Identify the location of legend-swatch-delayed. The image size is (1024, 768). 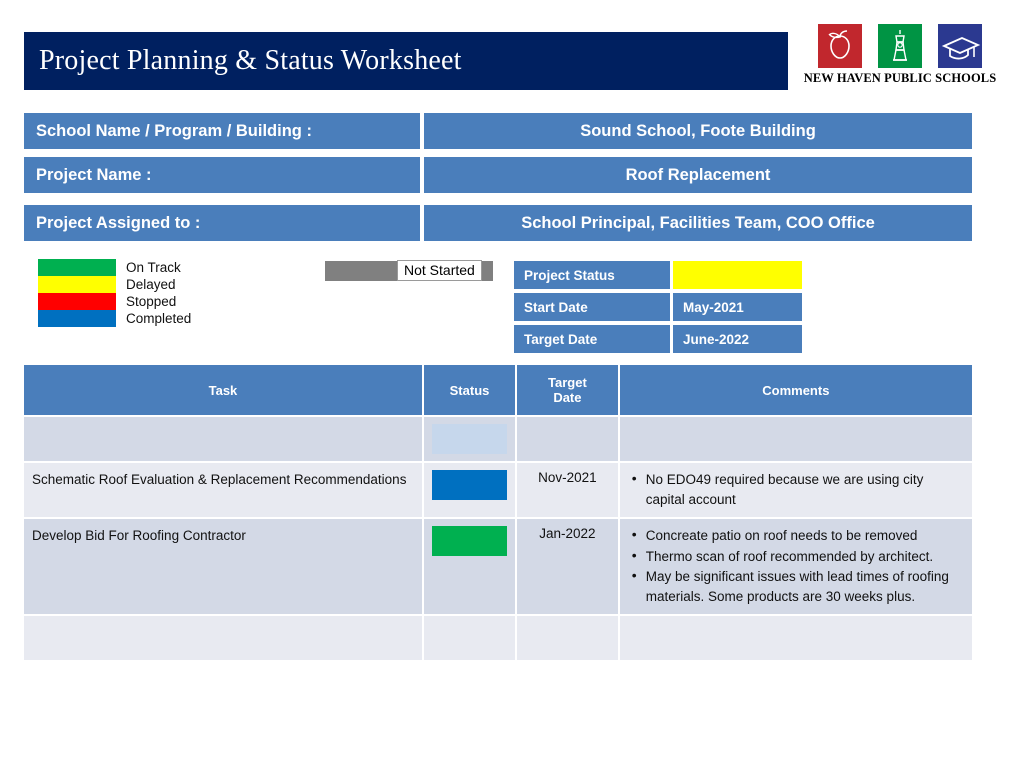
(77, 284).